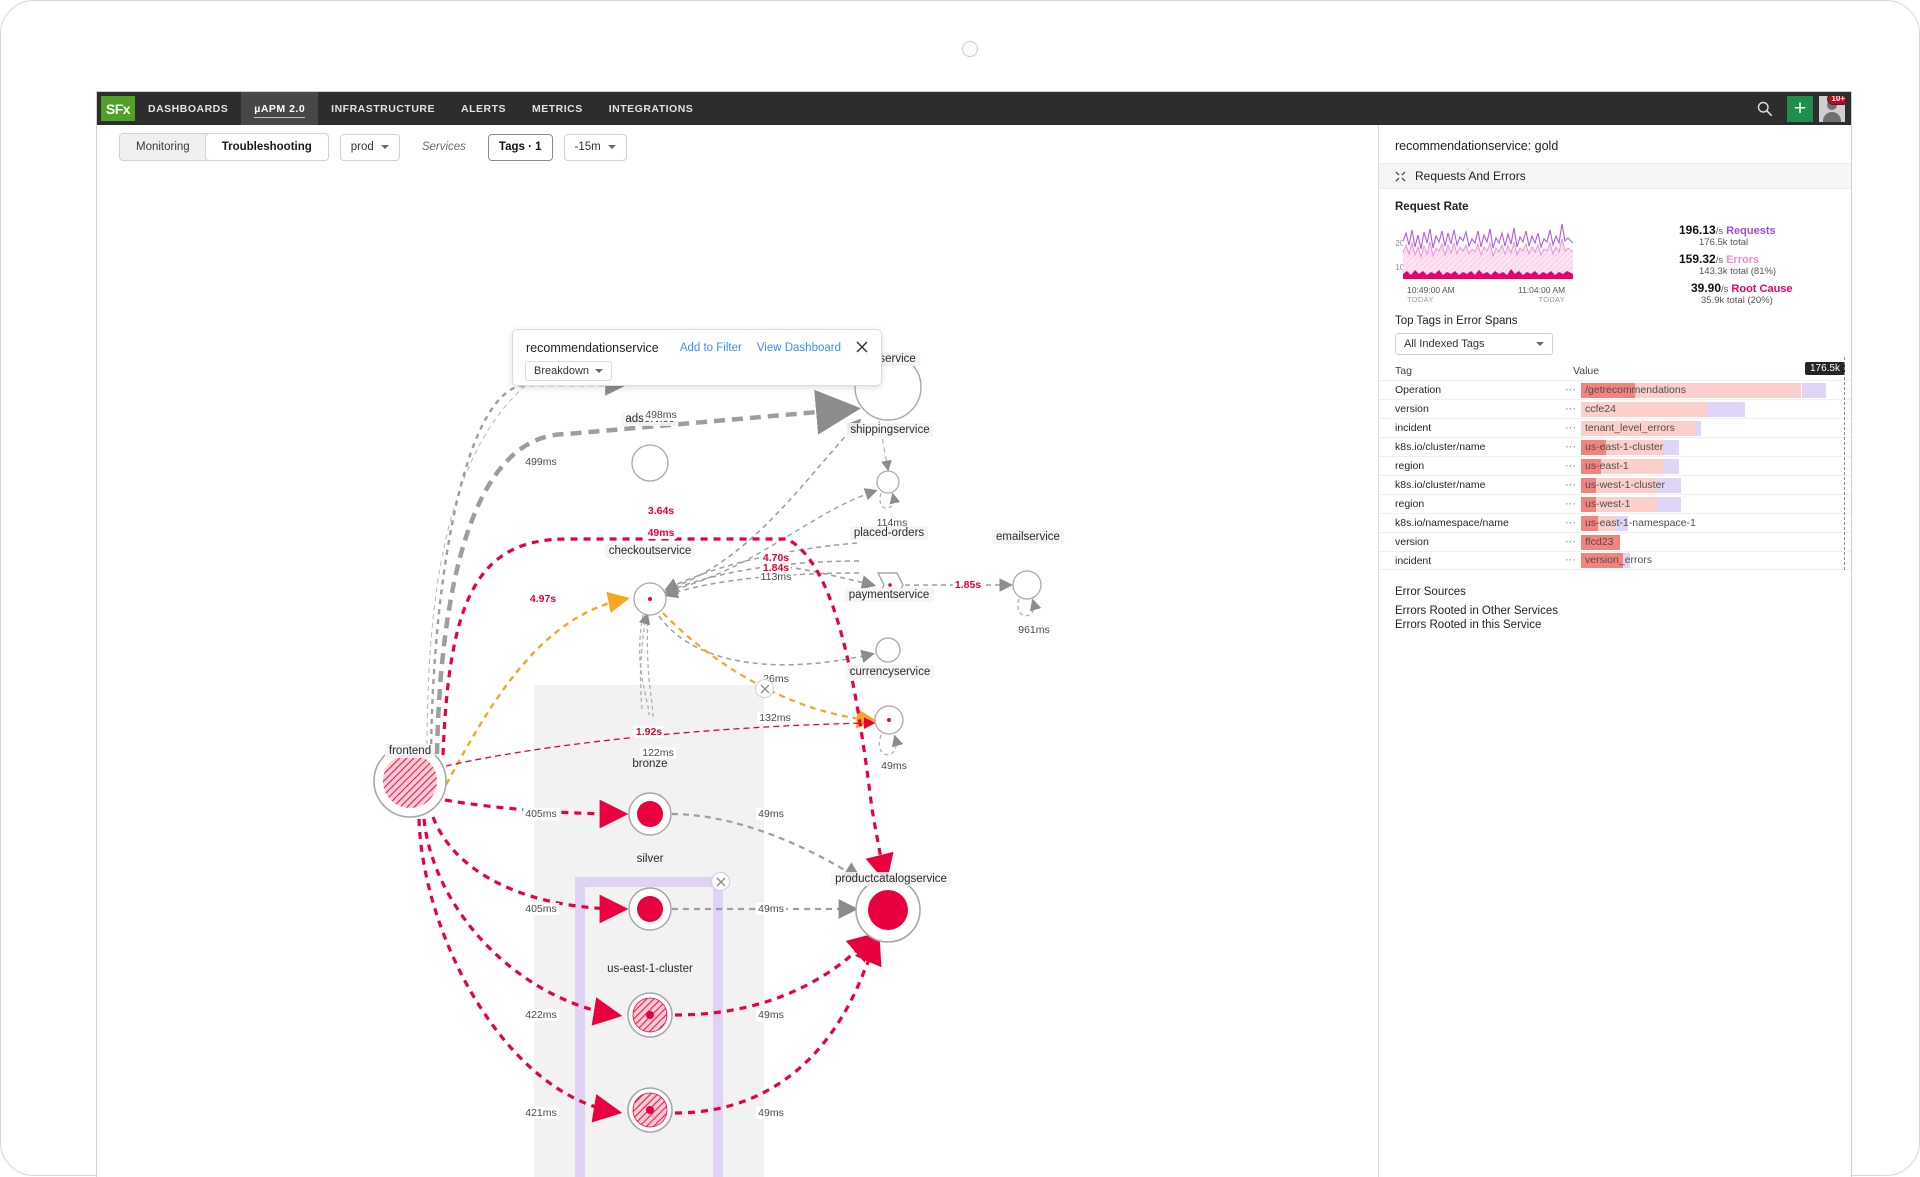 The height and width of the screenshot is (1177, 1920). I want to click on tag-value-bar: version_errors, so click(1716, 560).